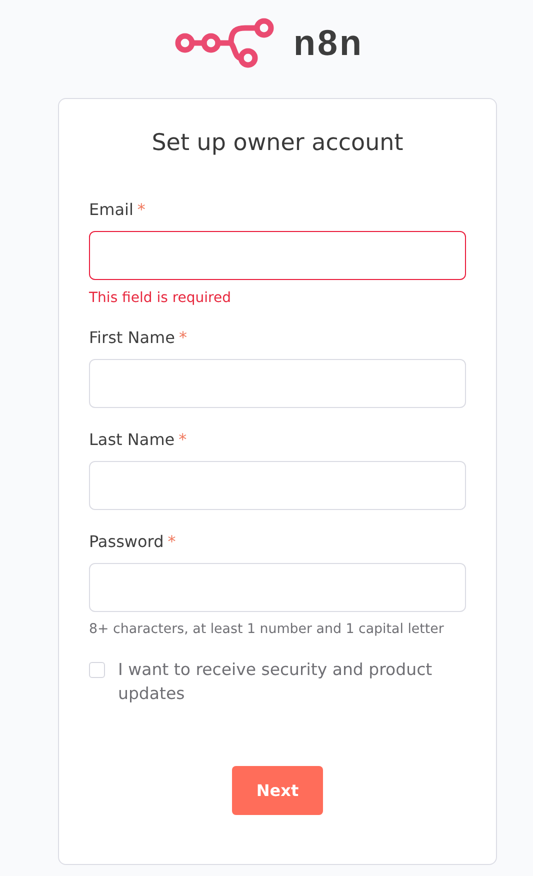  What do you see at coordinates (97, 670) in the screenshot?
I see `checkbox` at bounding box center [97, 670].